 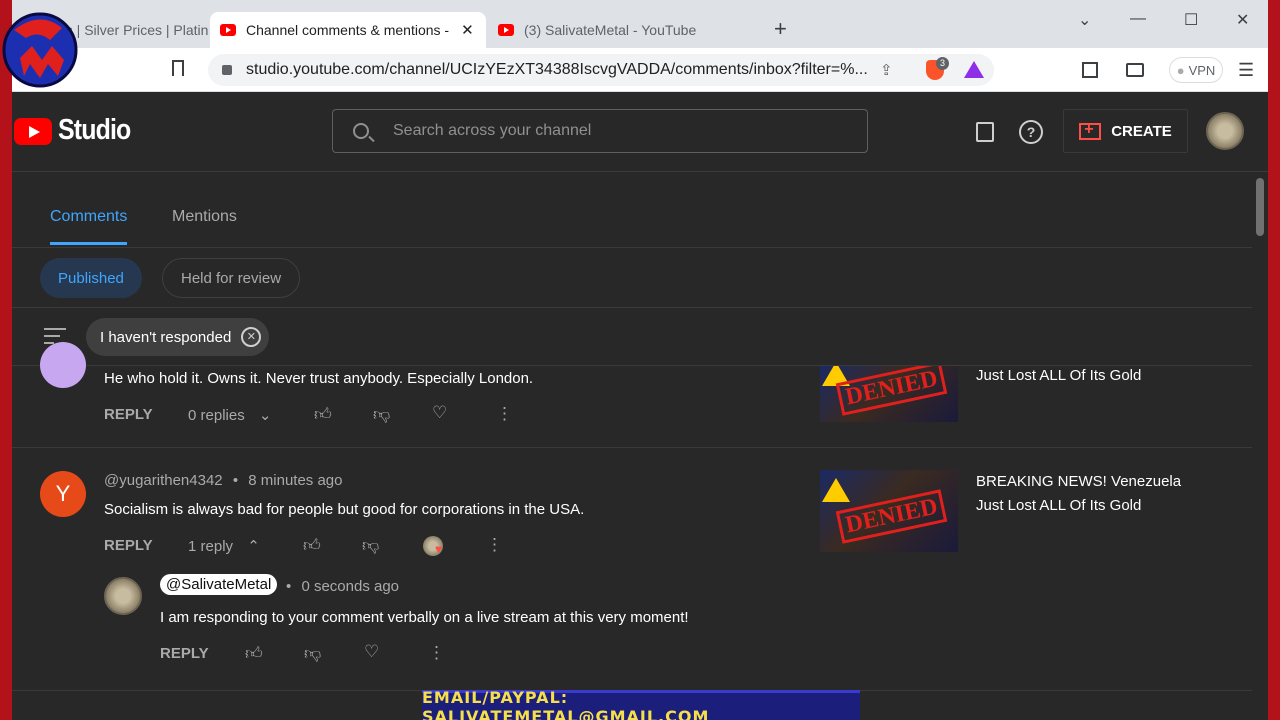 I want to click on reply-meta: • 0 seconds ago, so click(x=342, y=586).